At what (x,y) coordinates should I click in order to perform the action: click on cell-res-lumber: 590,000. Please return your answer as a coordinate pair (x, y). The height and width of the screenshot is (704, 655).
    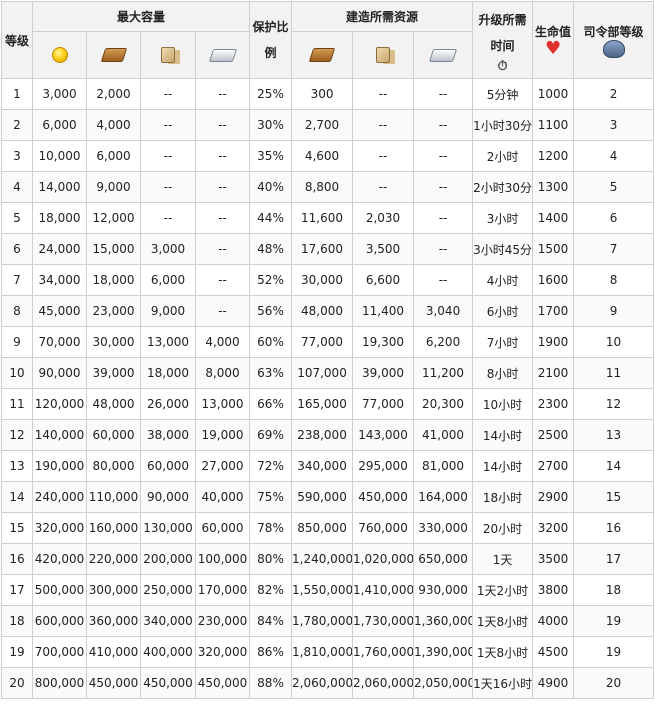
    Looking at the image, I should click on (322, 497).